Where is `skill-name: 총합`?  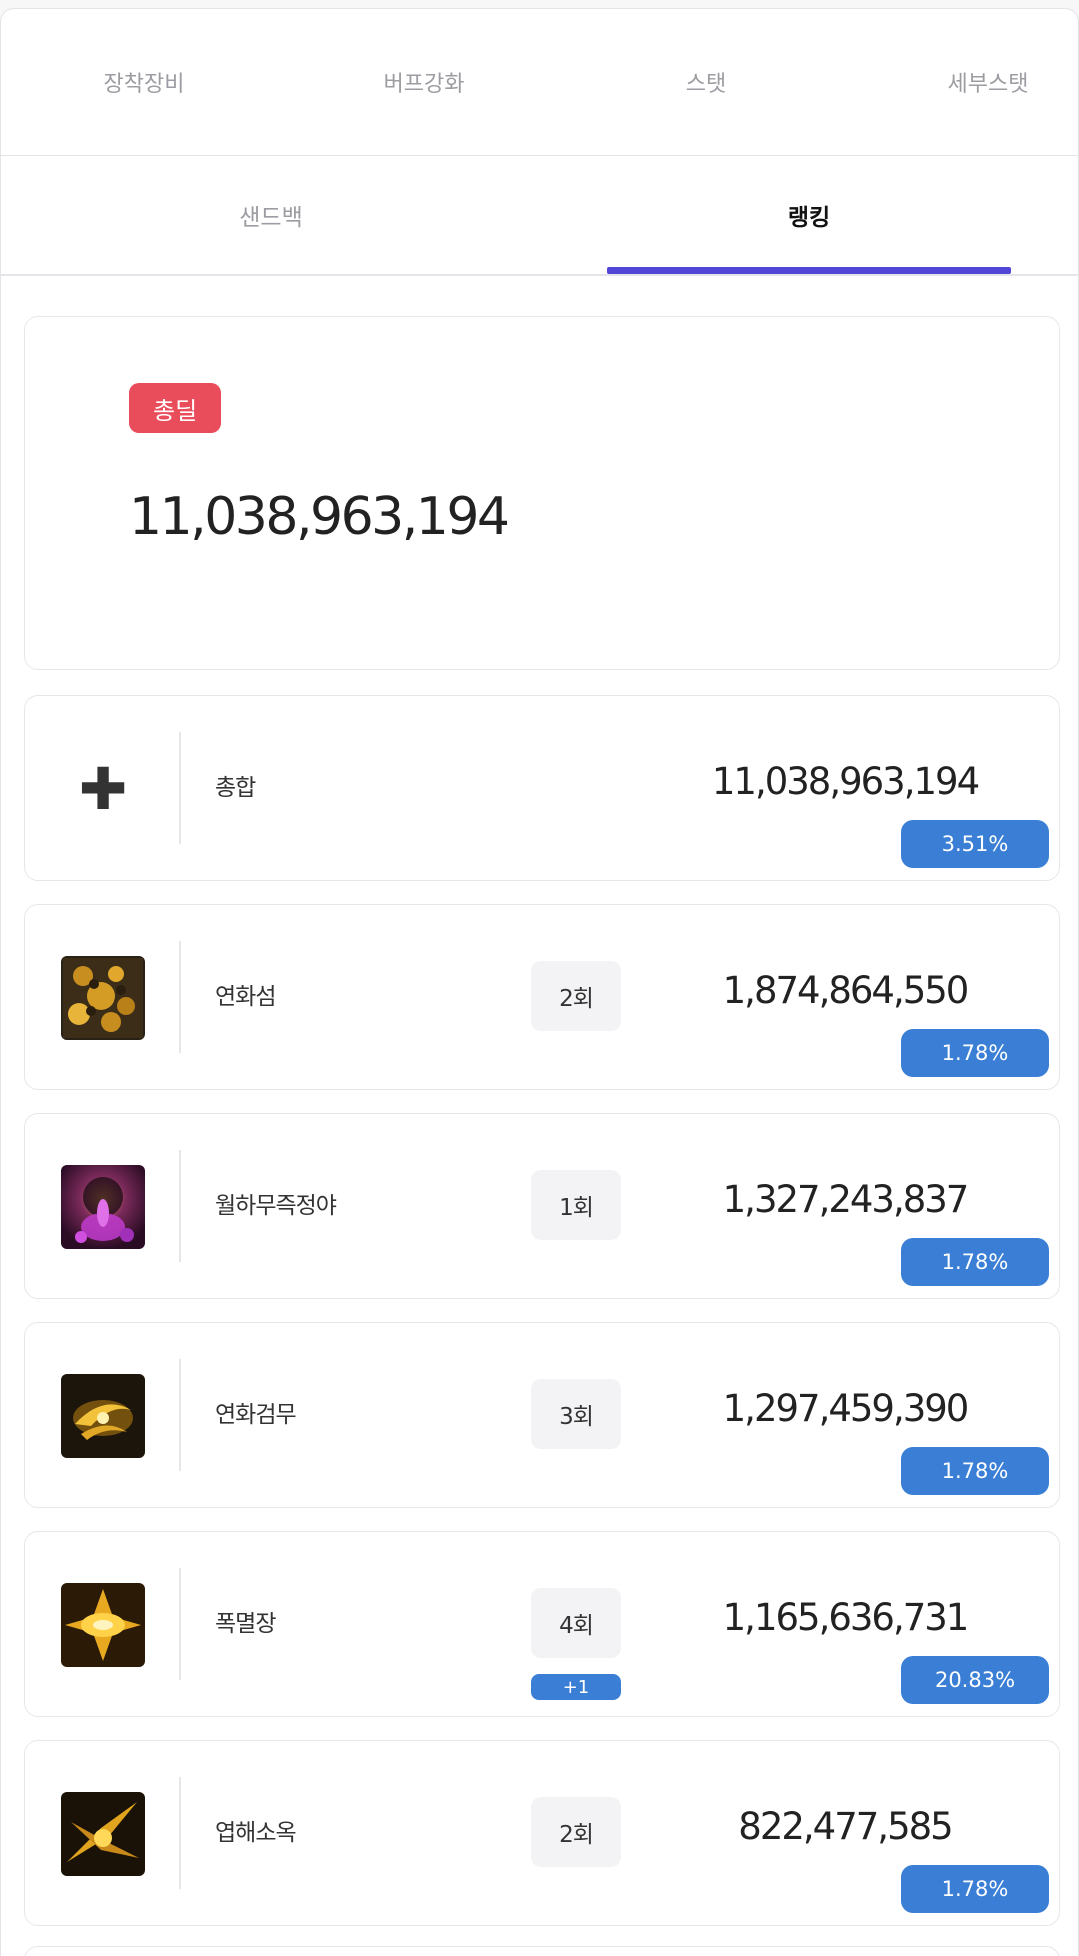 skill-name: 총합 is located at coordinates (235, 788).